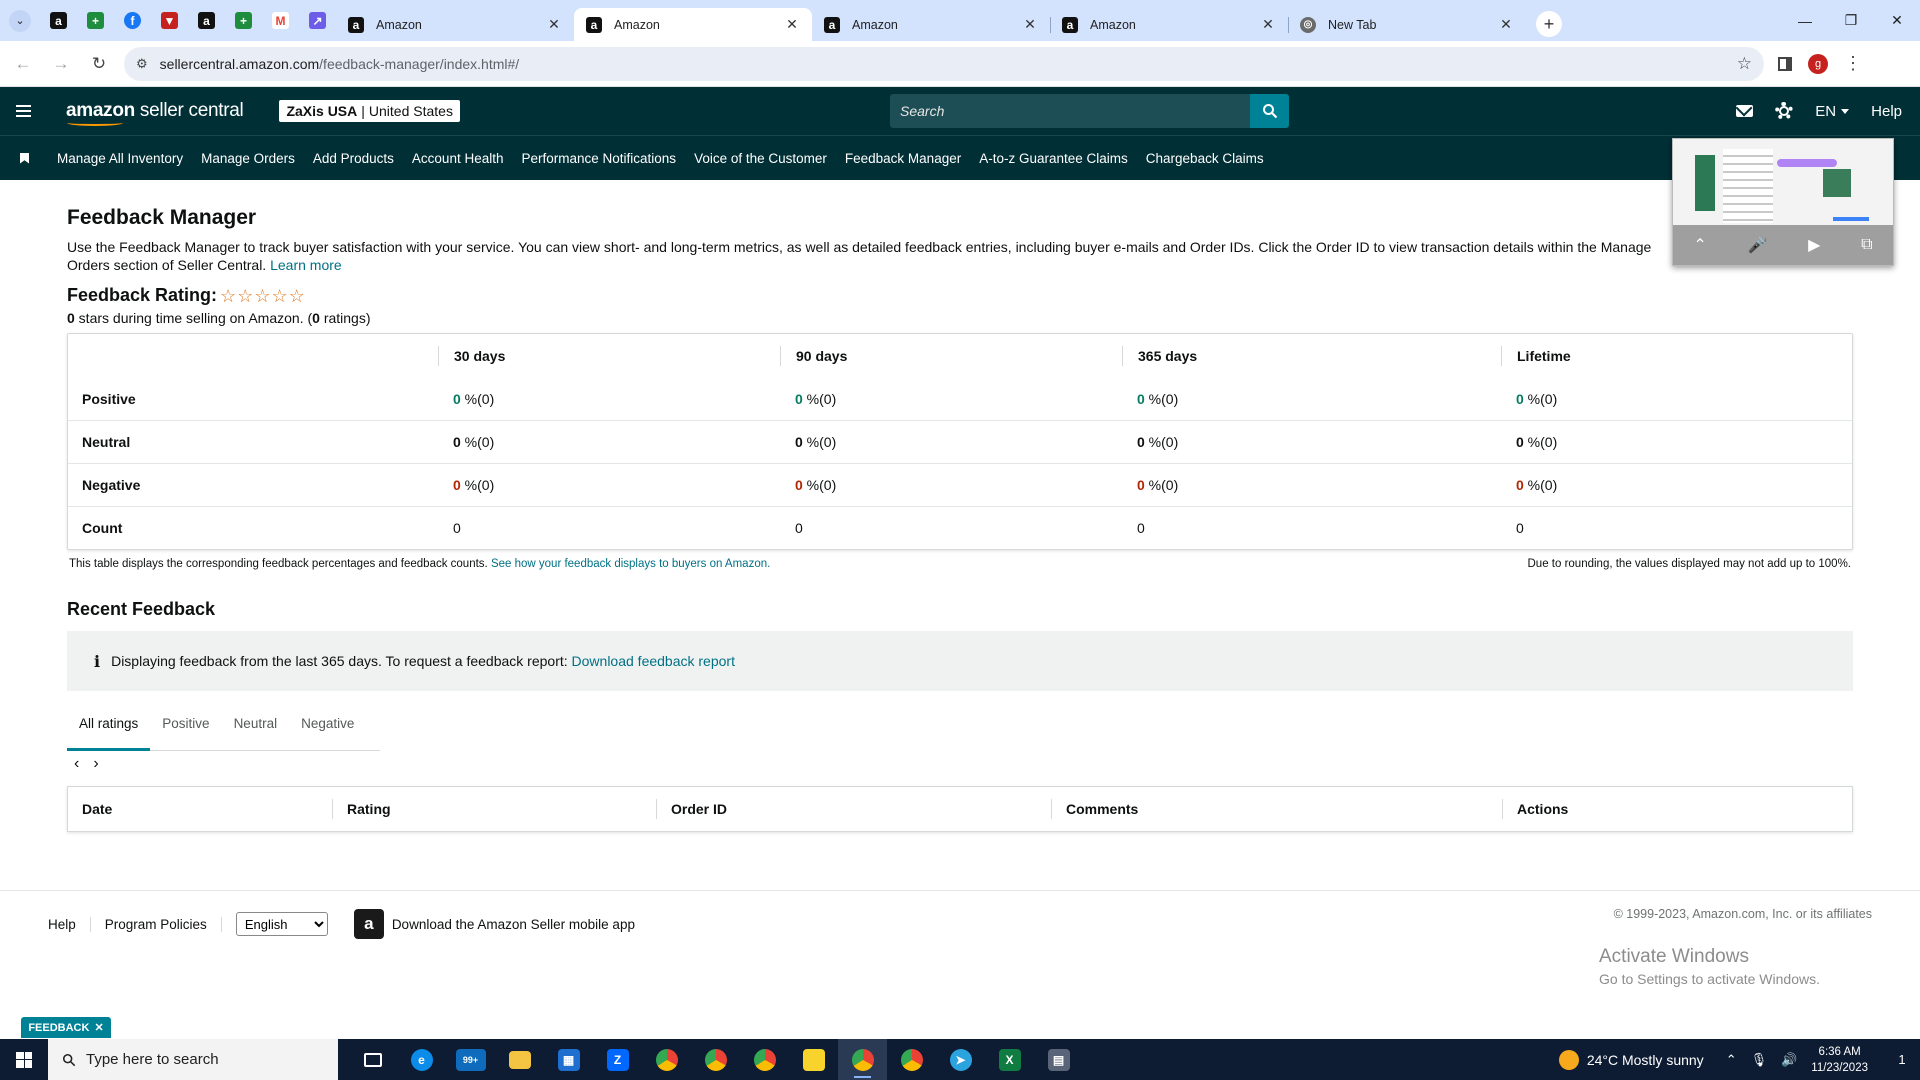  I want to click on minimize-icon: —, so click(1805, 20).